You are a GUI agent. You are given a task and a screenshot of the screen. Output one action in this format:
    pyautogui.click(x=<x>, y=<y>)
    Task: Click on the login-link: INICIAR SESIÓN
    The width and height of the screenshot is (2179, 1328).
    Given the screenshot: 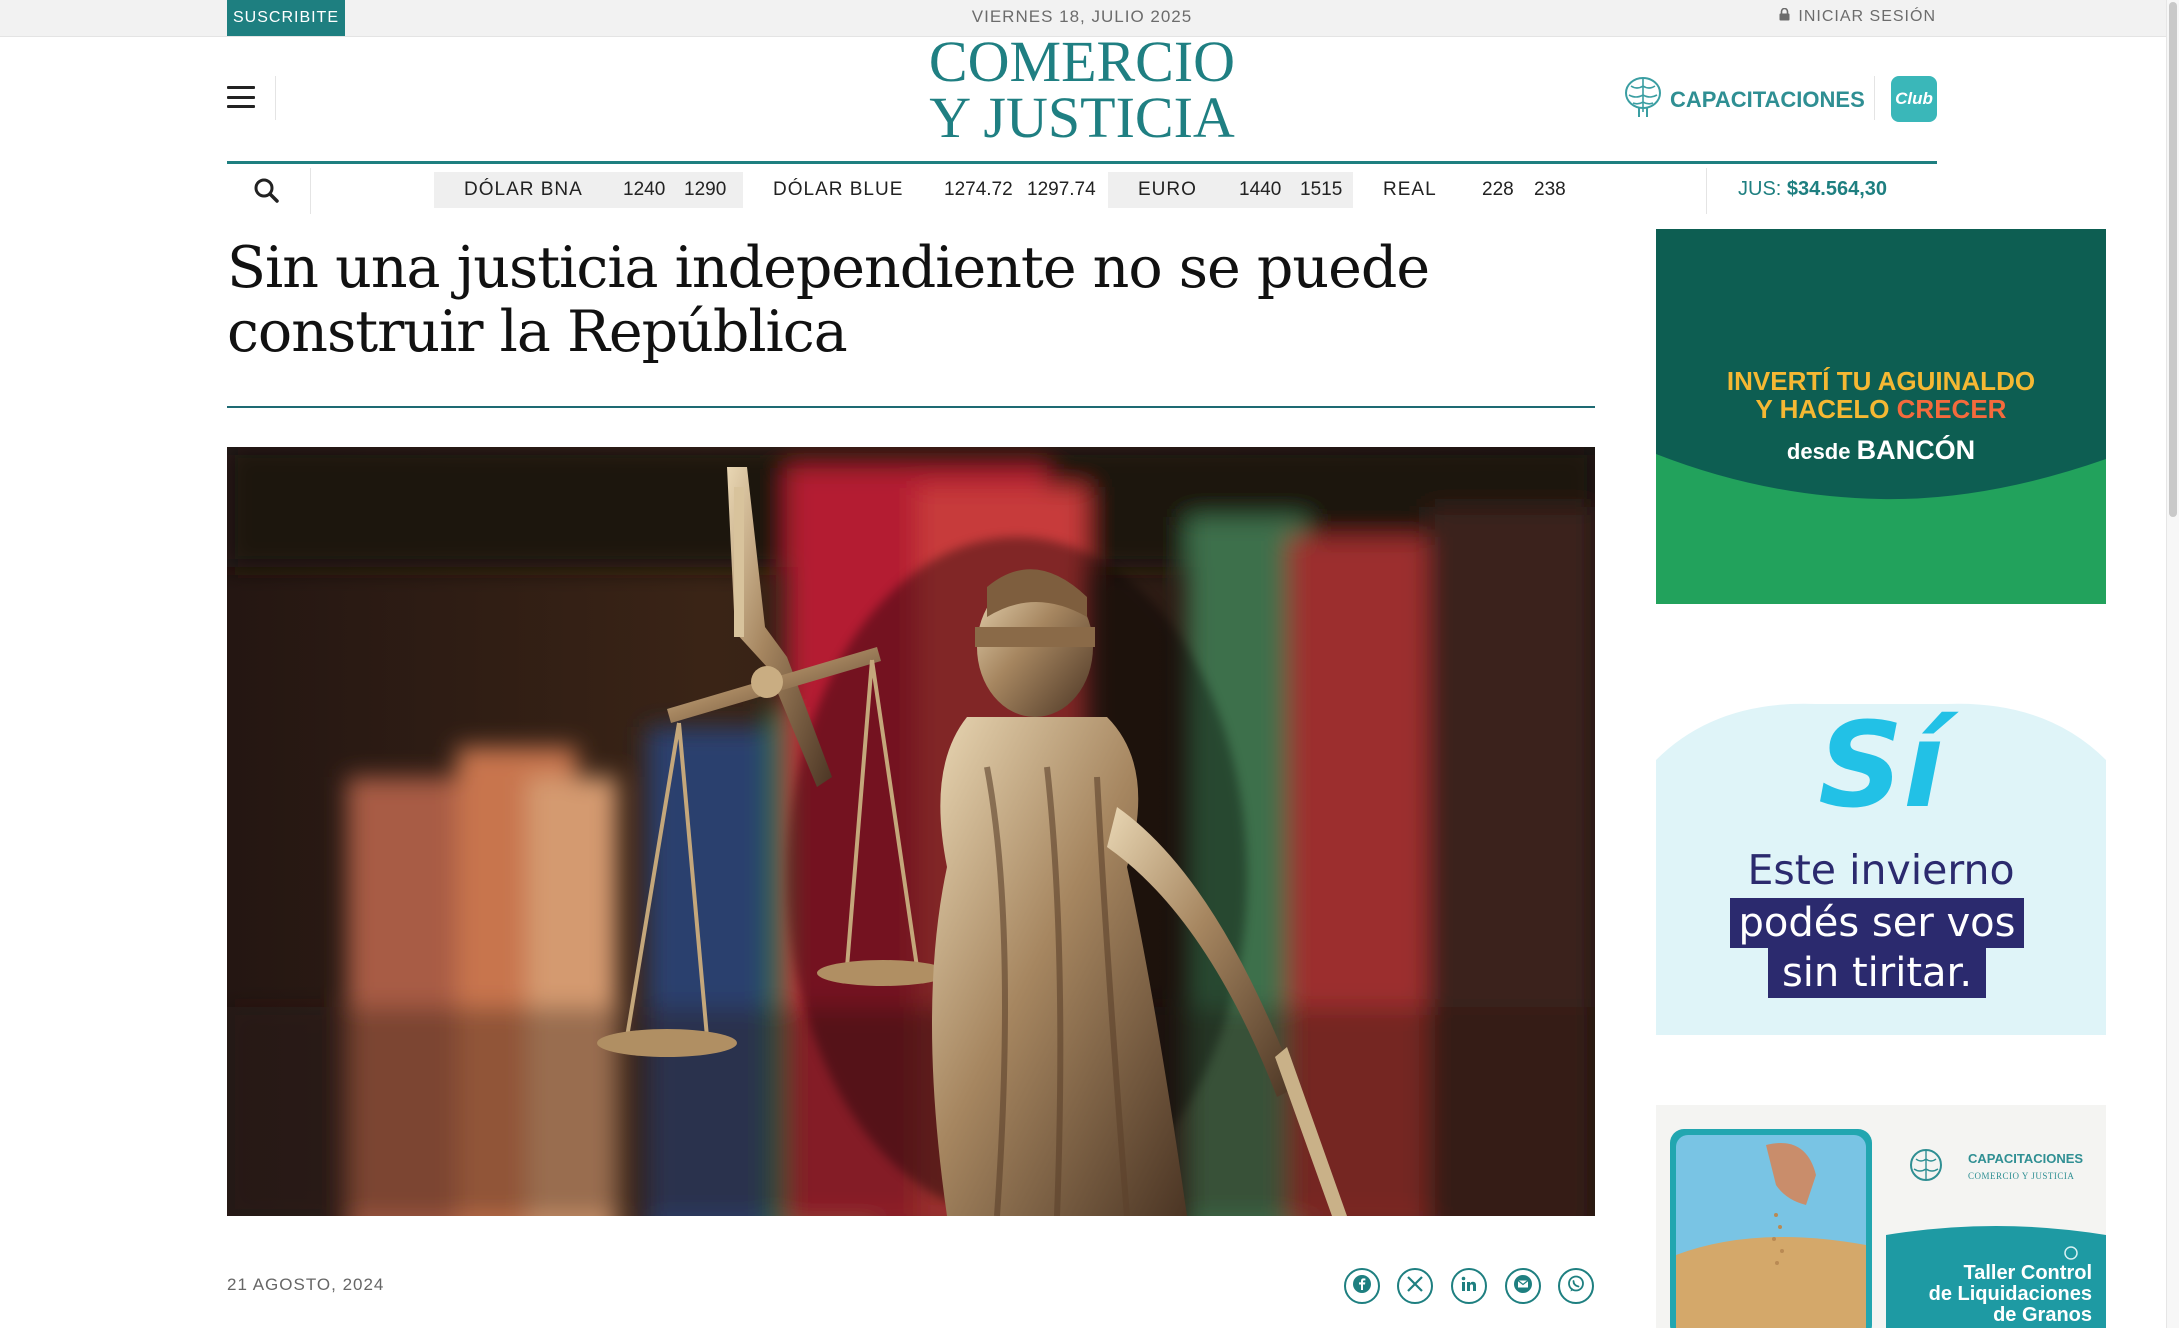 What is the action you would take?
    pyautogui.click(x=1857, y=16)
    